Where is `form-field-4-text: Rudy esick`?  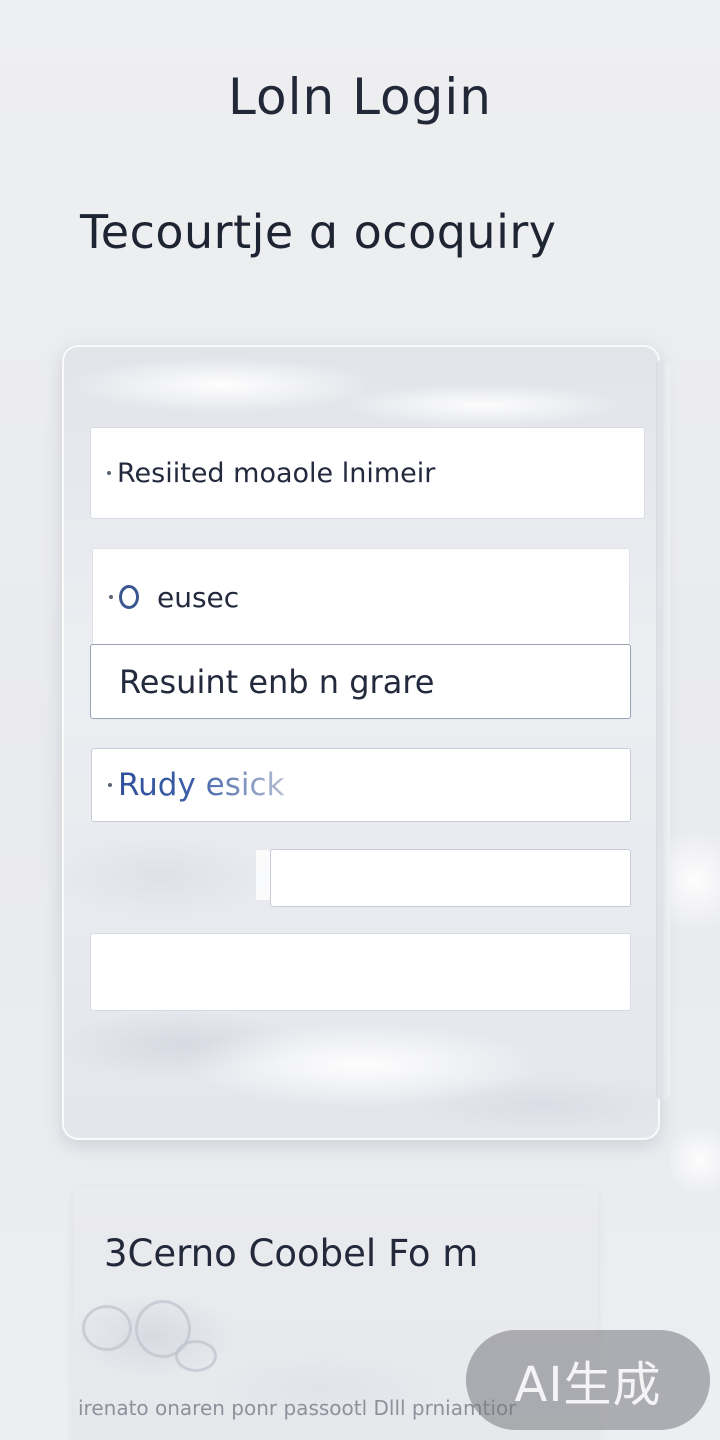 form-field-4-text: Rudy esick is located at coordinates (201, 785).